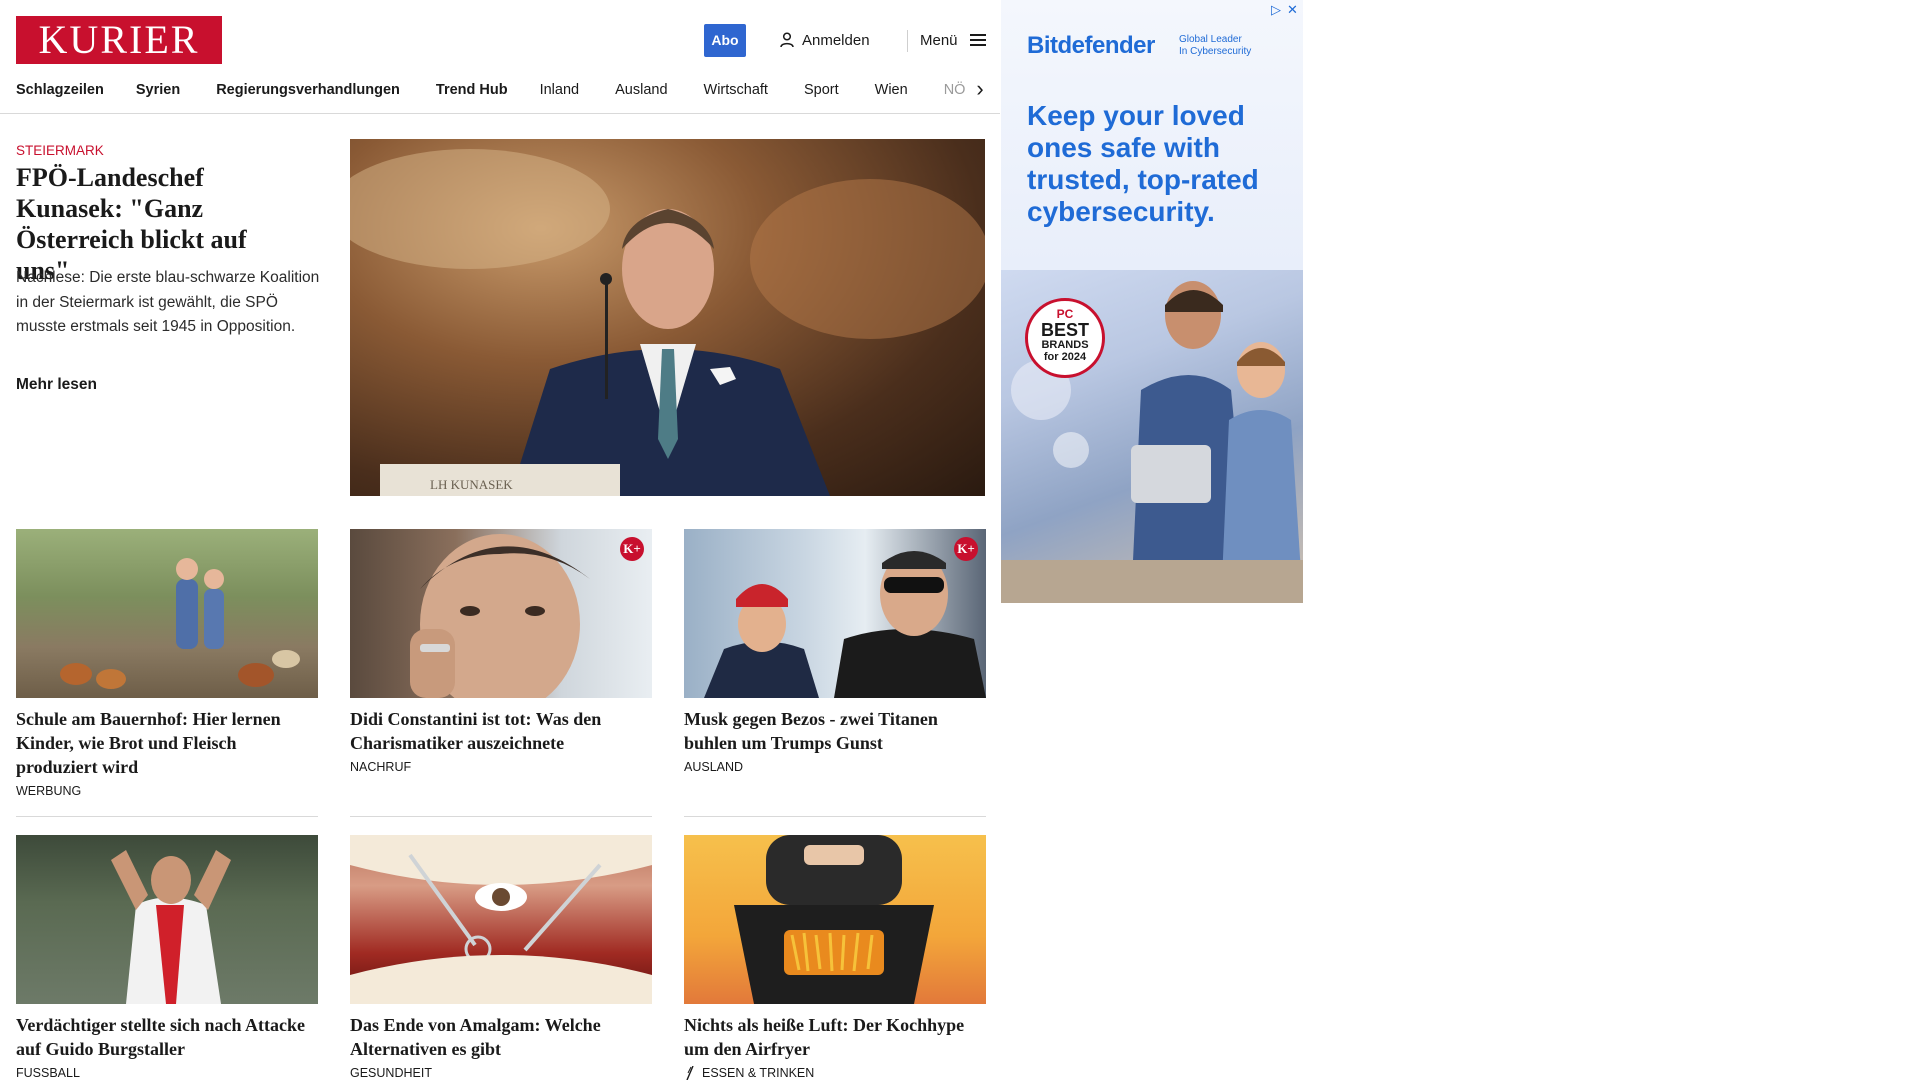  I want to click on category-label: WERBUNG, so click(49, 791).